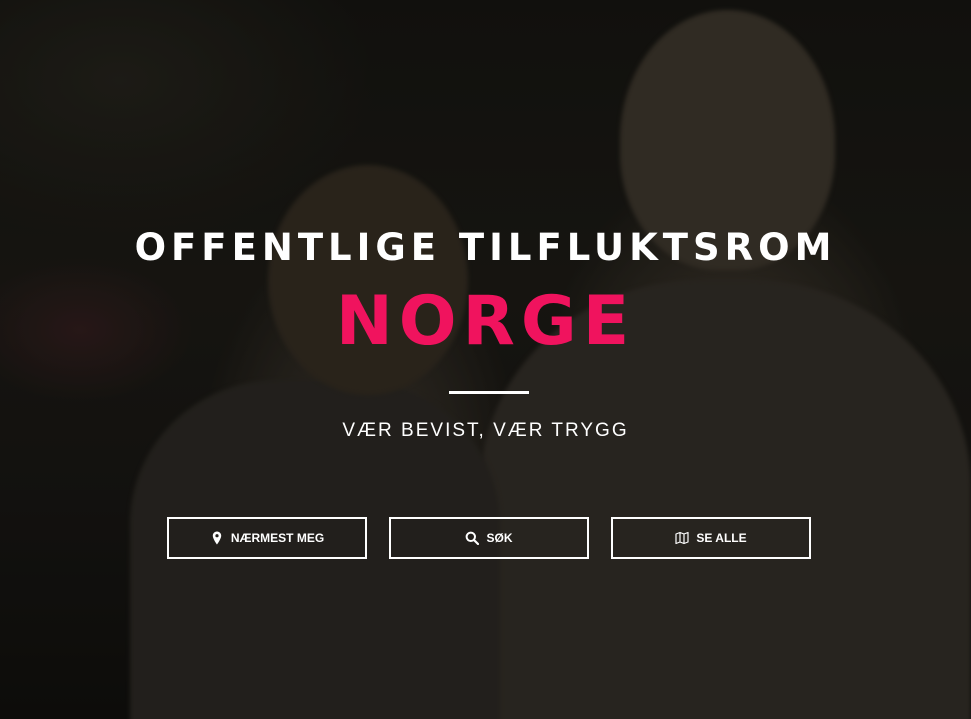 Image resolution: width=971 pixels, height=719 pixels. What do you see at coordinates (472, 538) in the screenshot?
I see `search-icon` at bounding box center [472, 538].